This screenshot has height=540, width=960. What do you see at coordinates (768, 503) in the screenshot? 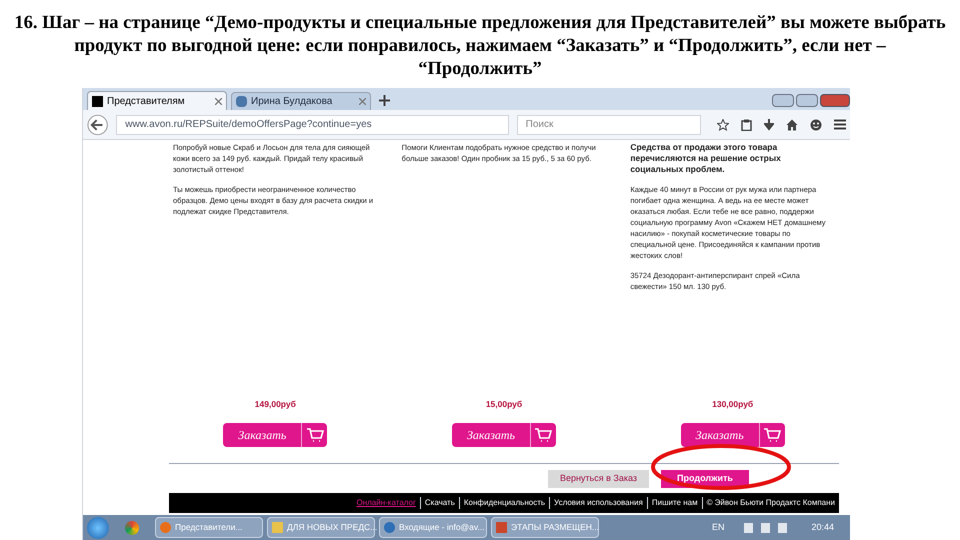
I see `footer-link: © Эйвон Бьюти Продактс Компани` at bounding box center [768, 503].